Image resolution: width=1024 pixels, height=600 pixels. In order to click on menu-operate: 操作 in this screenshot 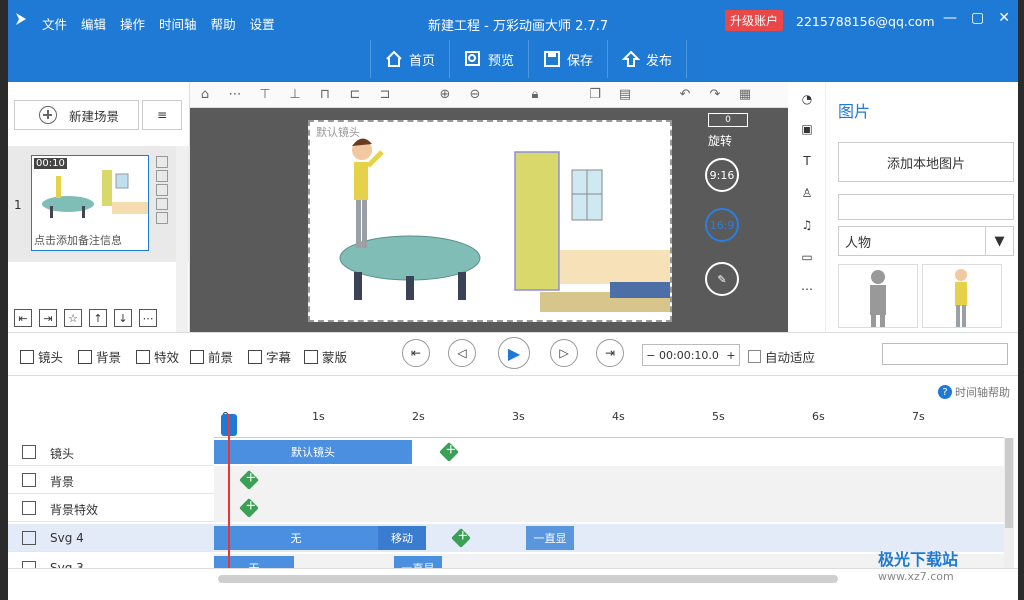, I will do `click(132, 23)`.